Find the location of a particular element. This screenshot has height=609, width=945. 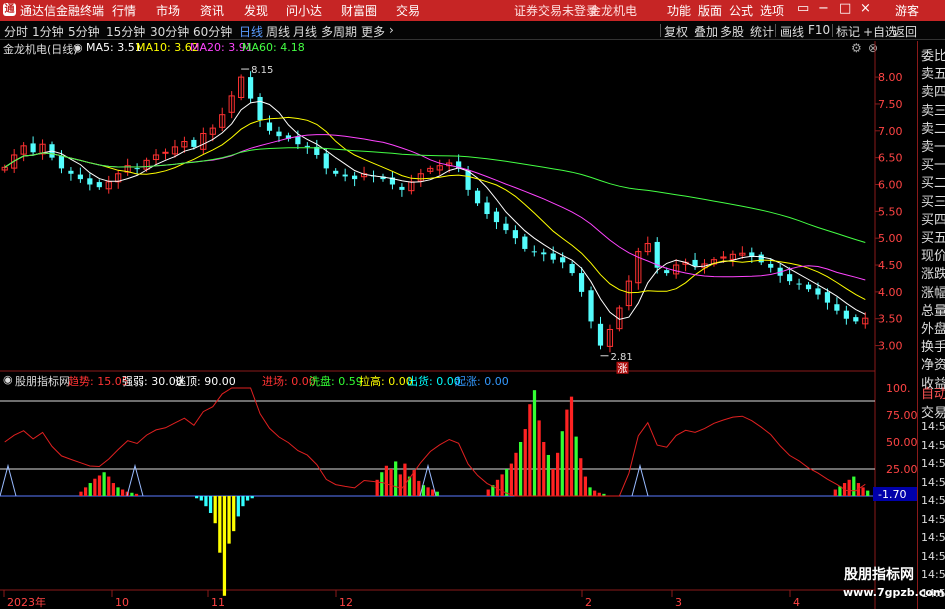

menu-item-trade: 交易 is located at coordinates (408, 10).